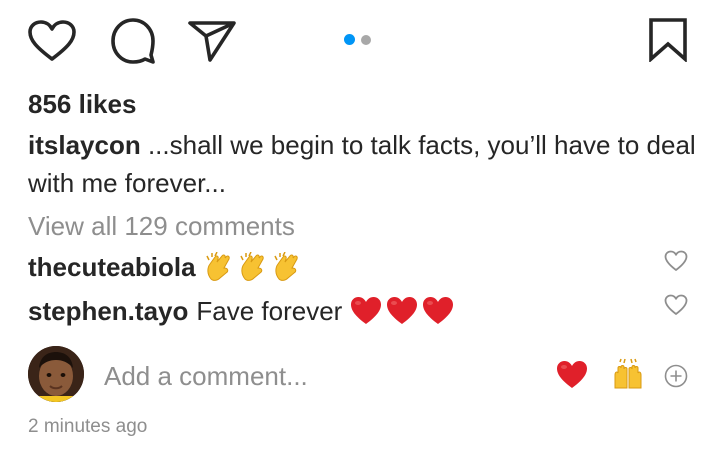 This screenshot has height=456, width=720. What do you see at coordinates (628, 376) in the screenshot?
I see `quick-reaction-raising-hands-icon` at bounding box center [628, 376].